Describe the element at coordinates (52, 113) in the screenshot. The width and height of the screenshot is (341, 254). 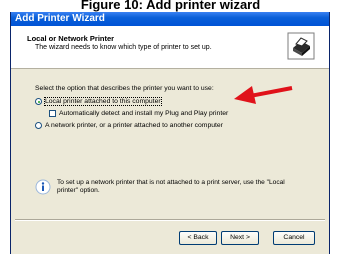
I see `auto-detect-checkbox` at that location.